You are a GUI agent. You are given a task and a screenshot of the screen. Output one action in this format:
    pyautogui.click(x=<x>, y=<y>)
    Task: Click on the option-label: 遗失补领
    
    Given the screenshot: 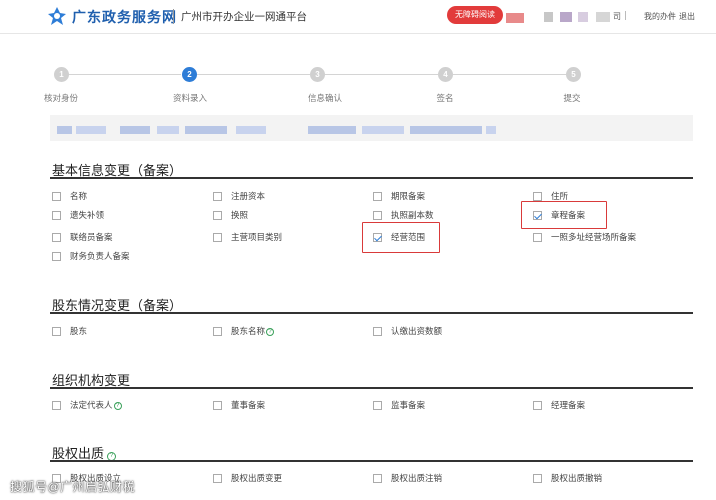 What is the action you would take?
    pyautogui.click(x=87, y=215)
    